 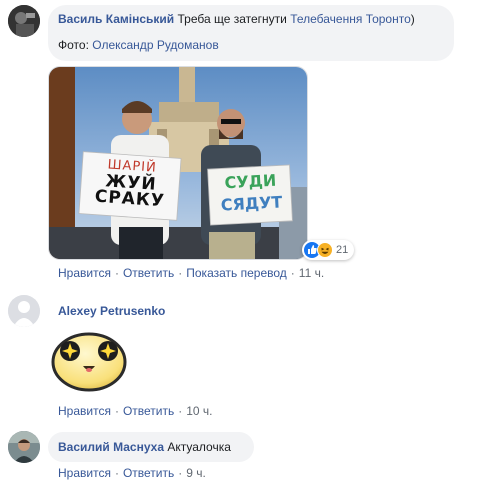 What do you see at coordinates (130, 183) in the screenshot?
I see `left-protest-sign-text: ШАРІЙ ЖУЙ СРАКУ` at bounding box center [130, 183].